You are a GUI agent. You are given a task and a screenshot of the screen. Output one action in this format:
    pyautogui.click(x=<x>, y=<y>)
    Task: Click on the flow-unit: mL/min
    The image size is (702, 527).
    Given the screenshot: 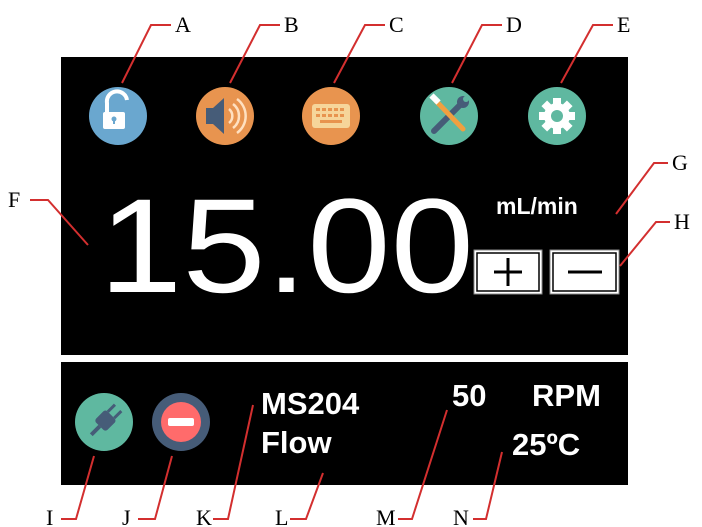 What is the action you would take?
    pyautogui.click(x=537, y=206)
    